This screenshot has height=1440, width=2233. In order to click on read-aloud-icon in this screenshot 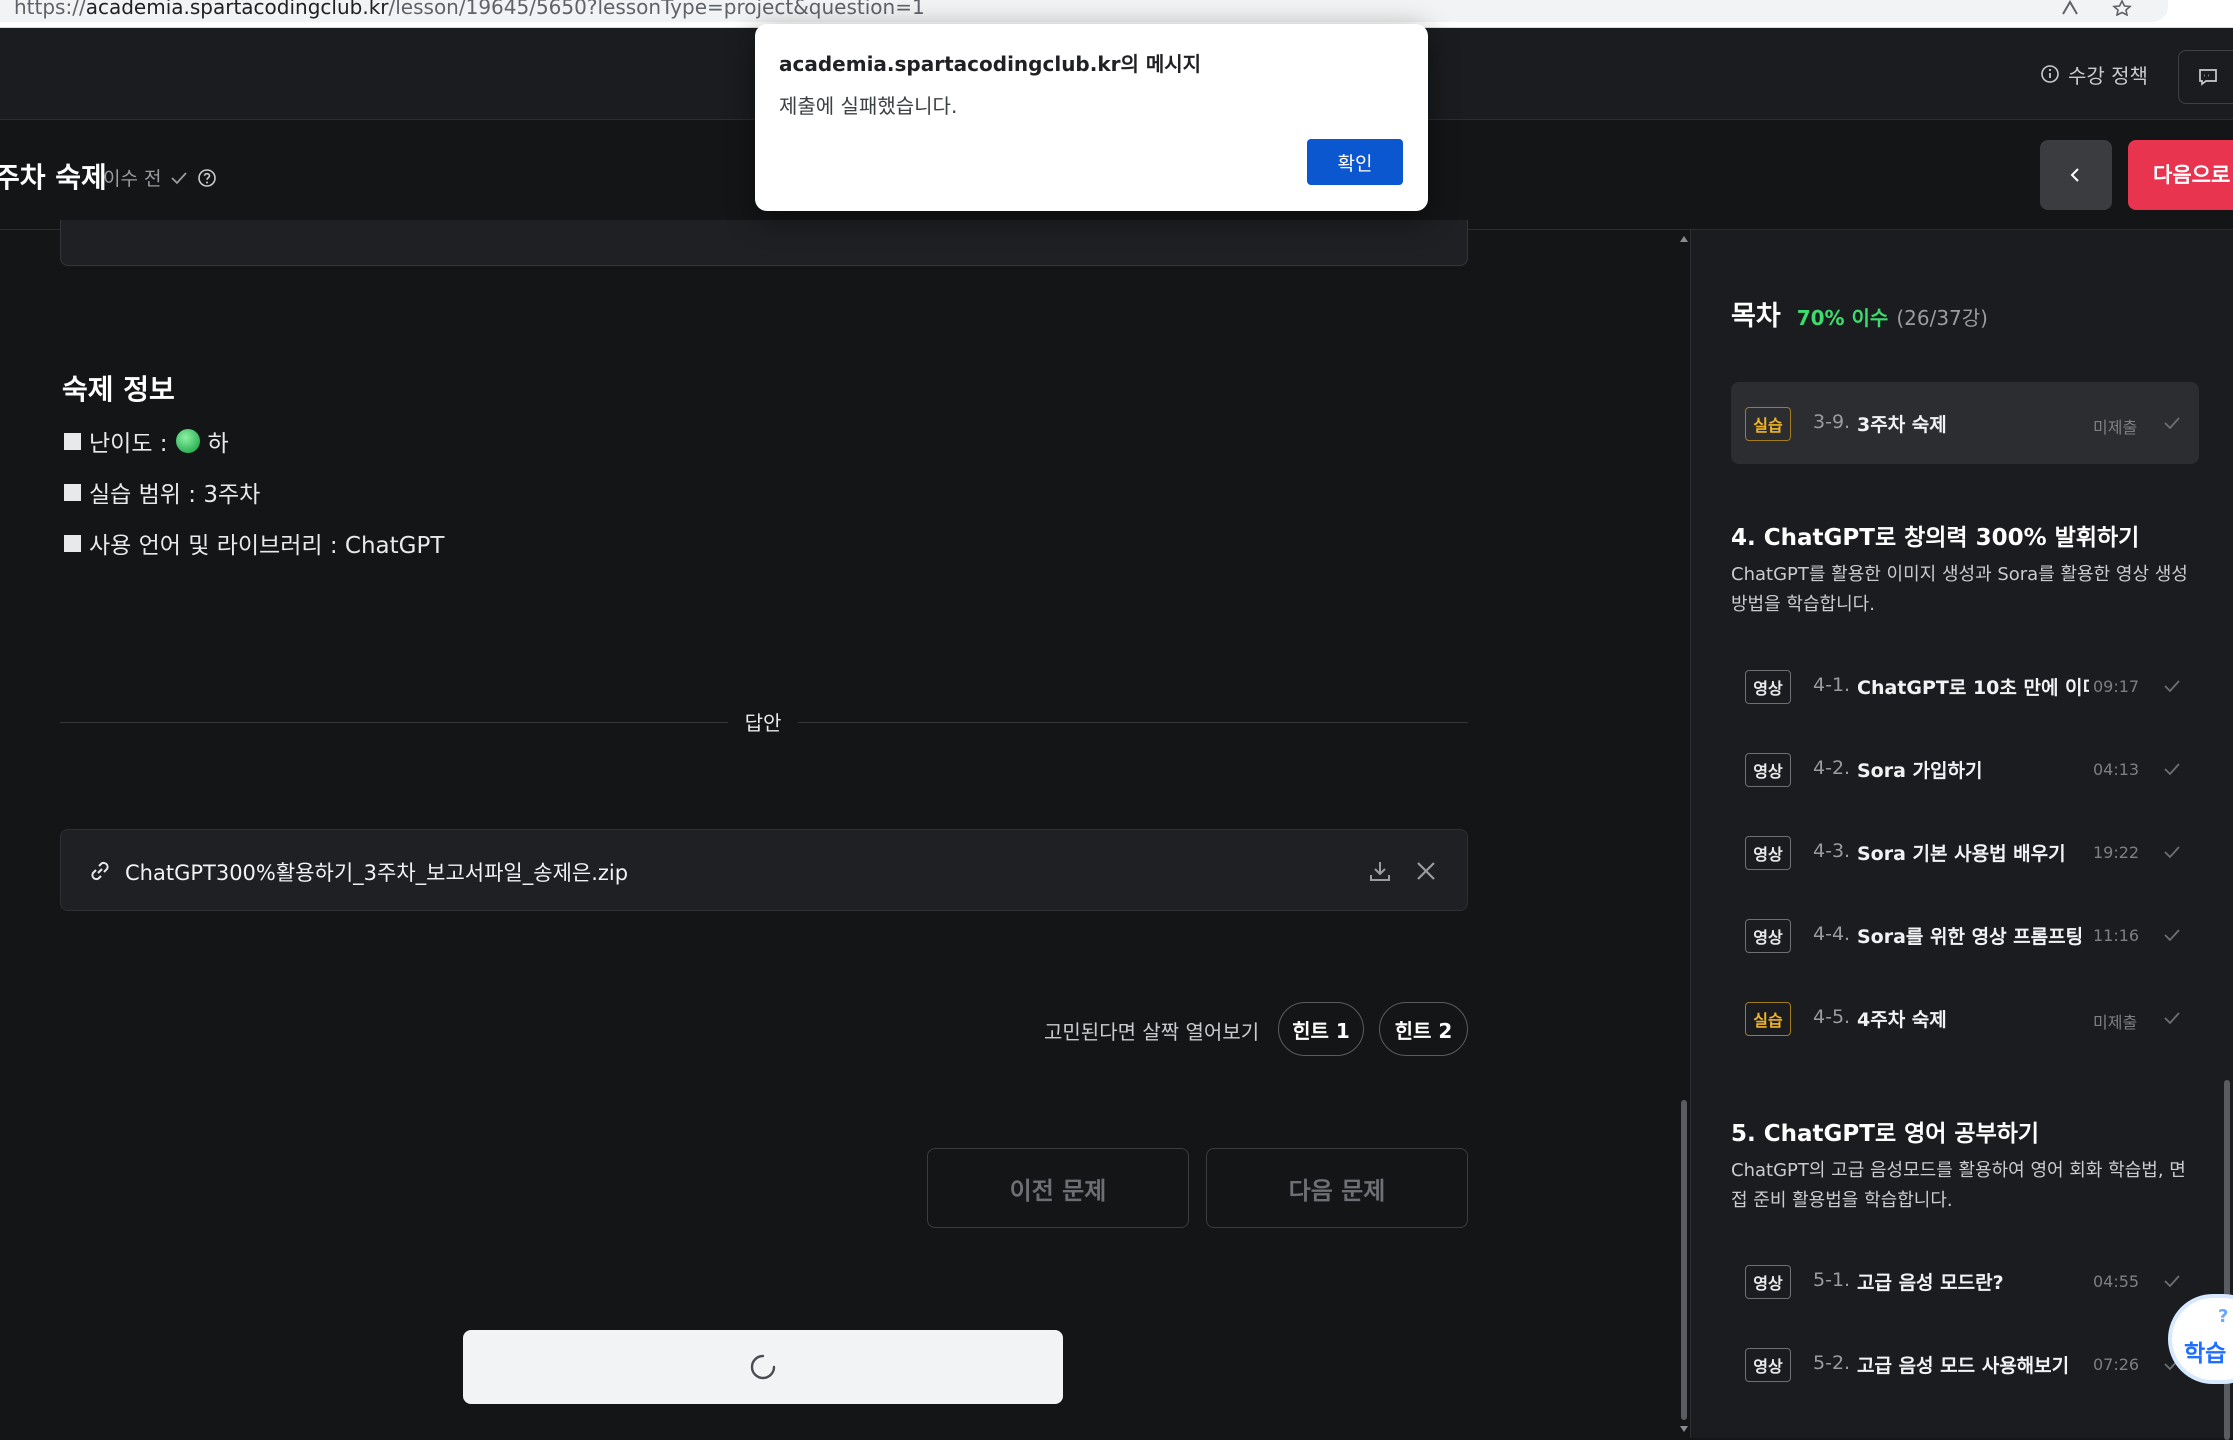, I will do `click(2070, 8)`.